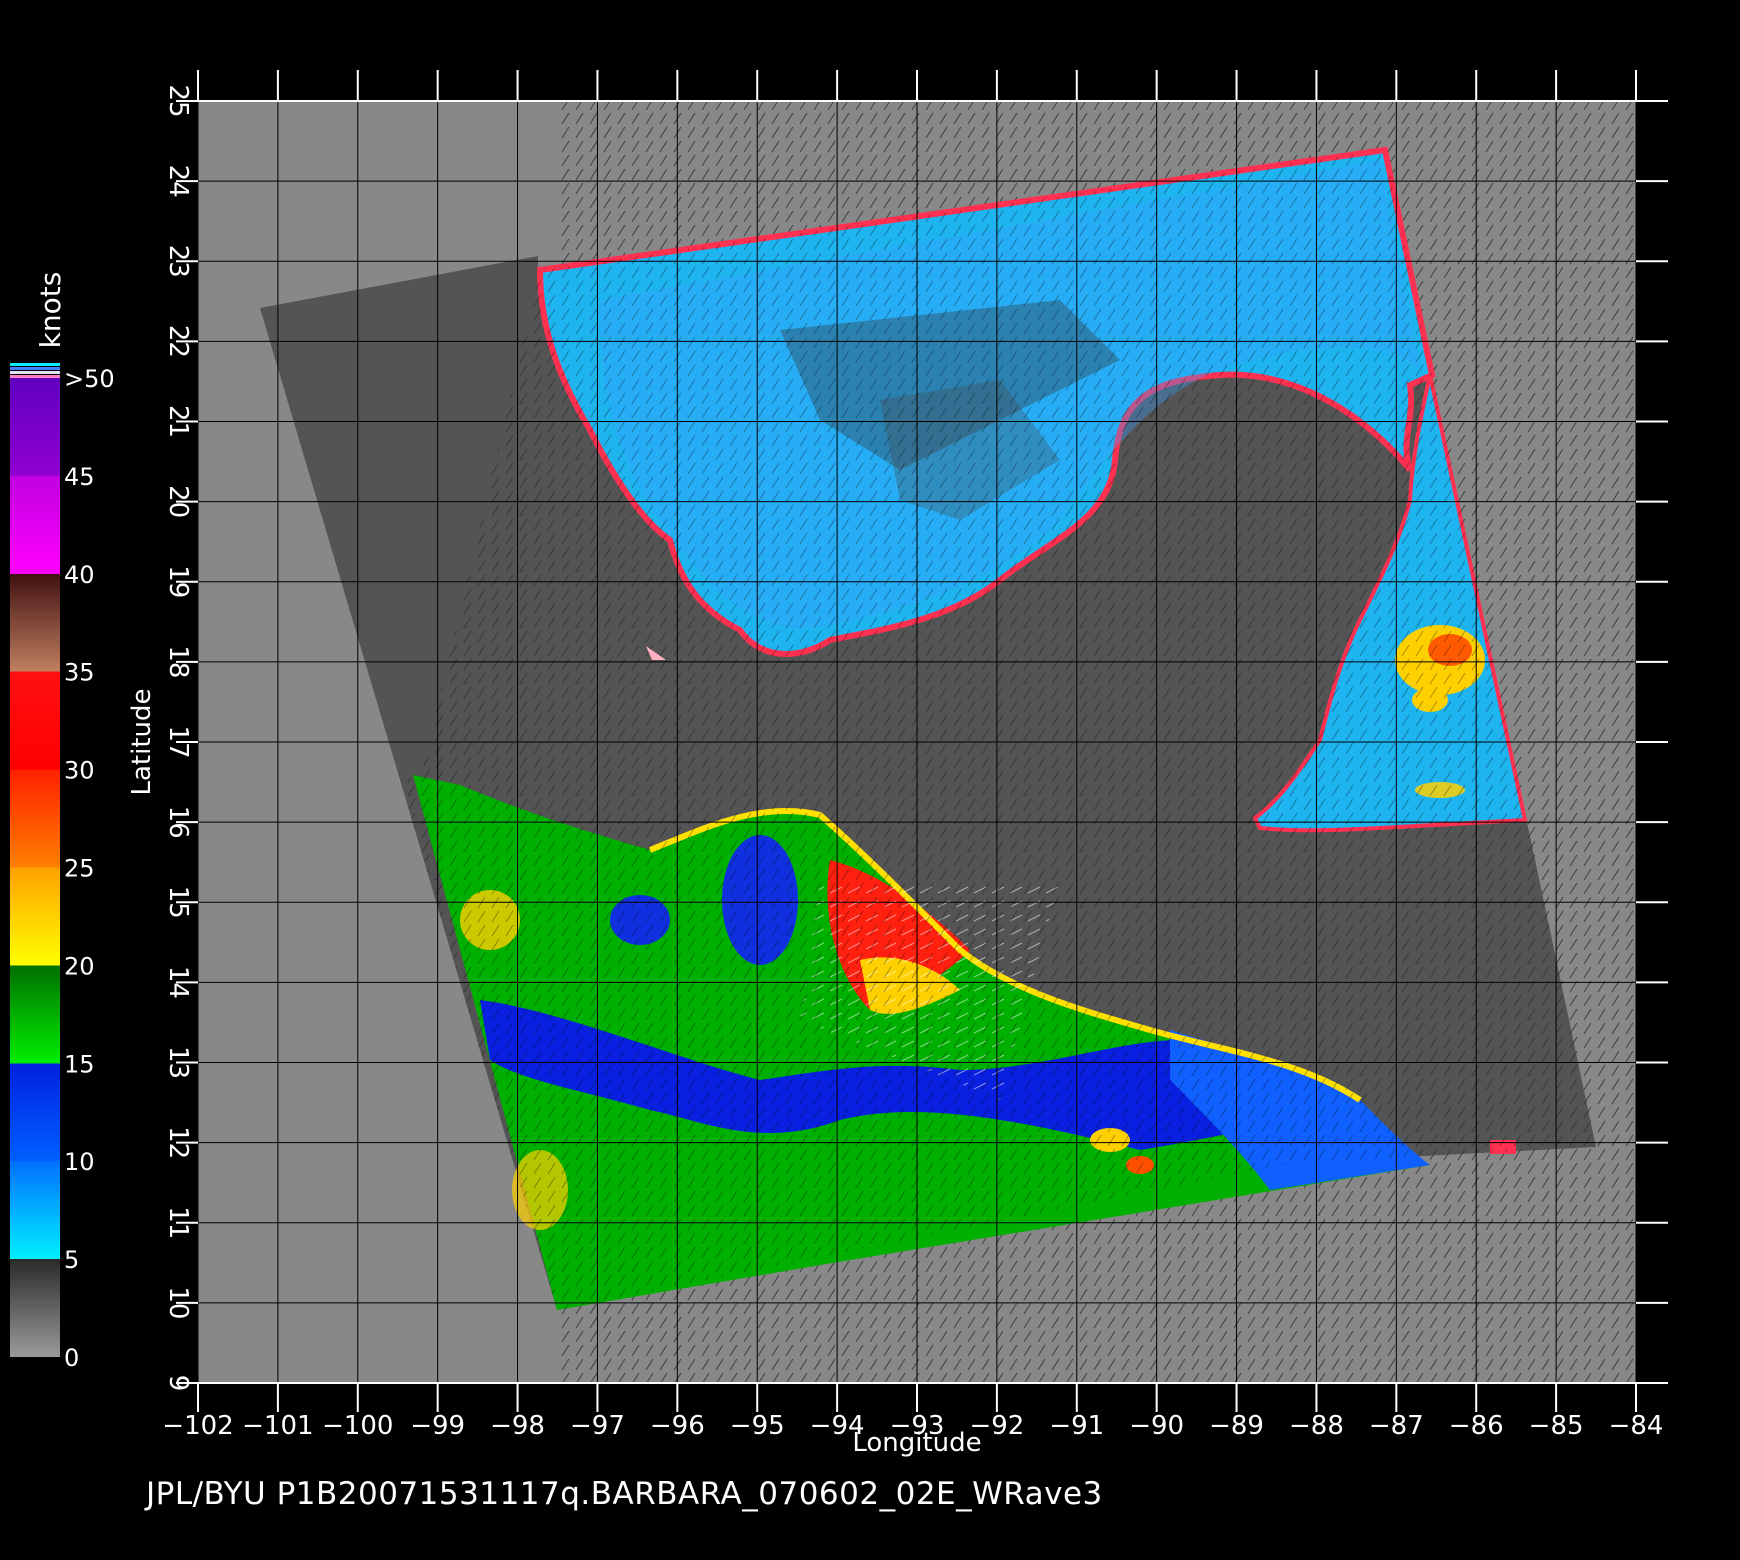 The width and height of the screenshot is (1740, 1560). What do you see at coordinates (178, 1222) in the screenshot?
I see `lat-tick-label: 11` at bounding box center [178, 1222].